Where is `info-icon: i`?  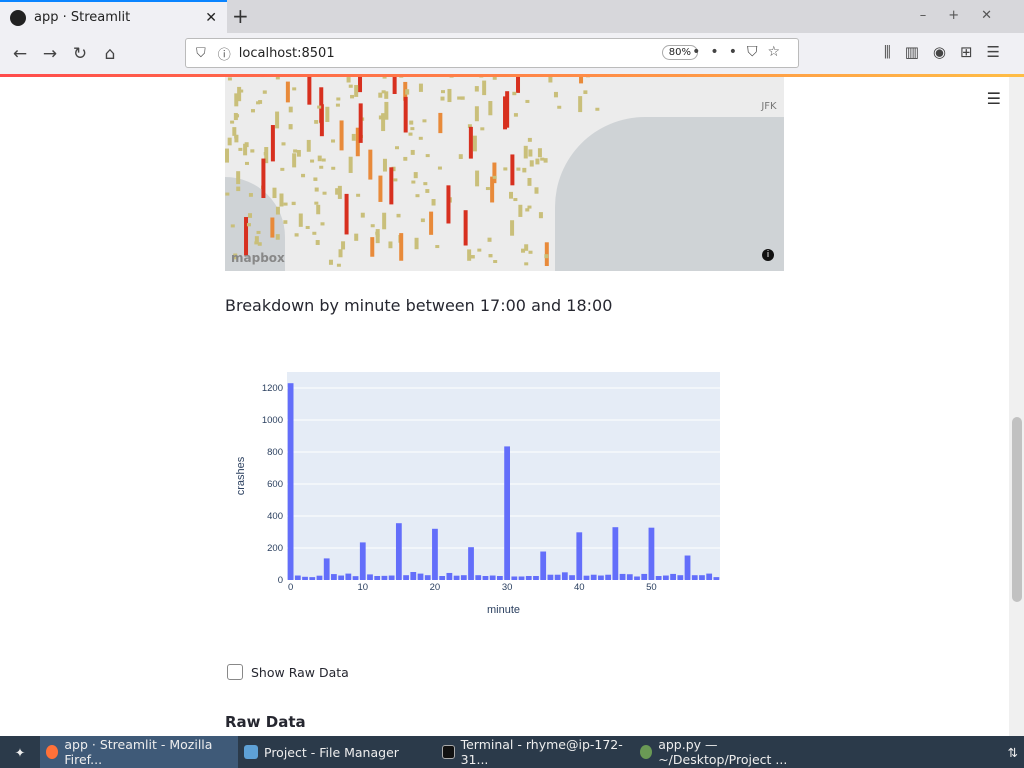 info-icon: i is located at coordinates (768, 255).